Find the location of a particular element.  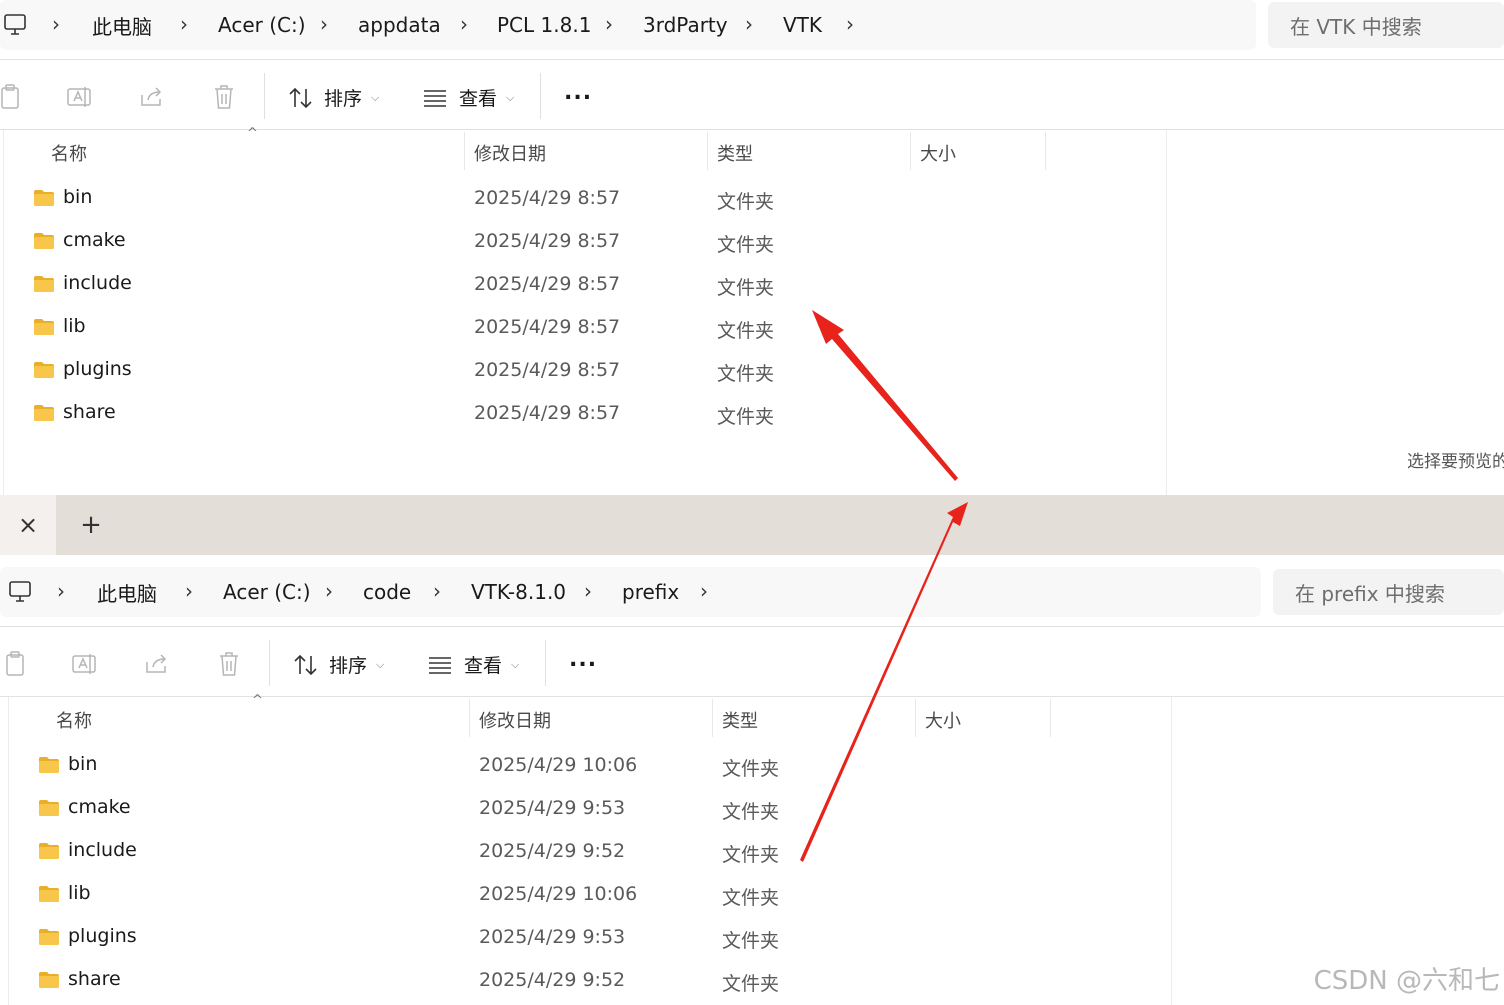

watermark: CSDN @六和七 is located at coordinates (1406, 981).